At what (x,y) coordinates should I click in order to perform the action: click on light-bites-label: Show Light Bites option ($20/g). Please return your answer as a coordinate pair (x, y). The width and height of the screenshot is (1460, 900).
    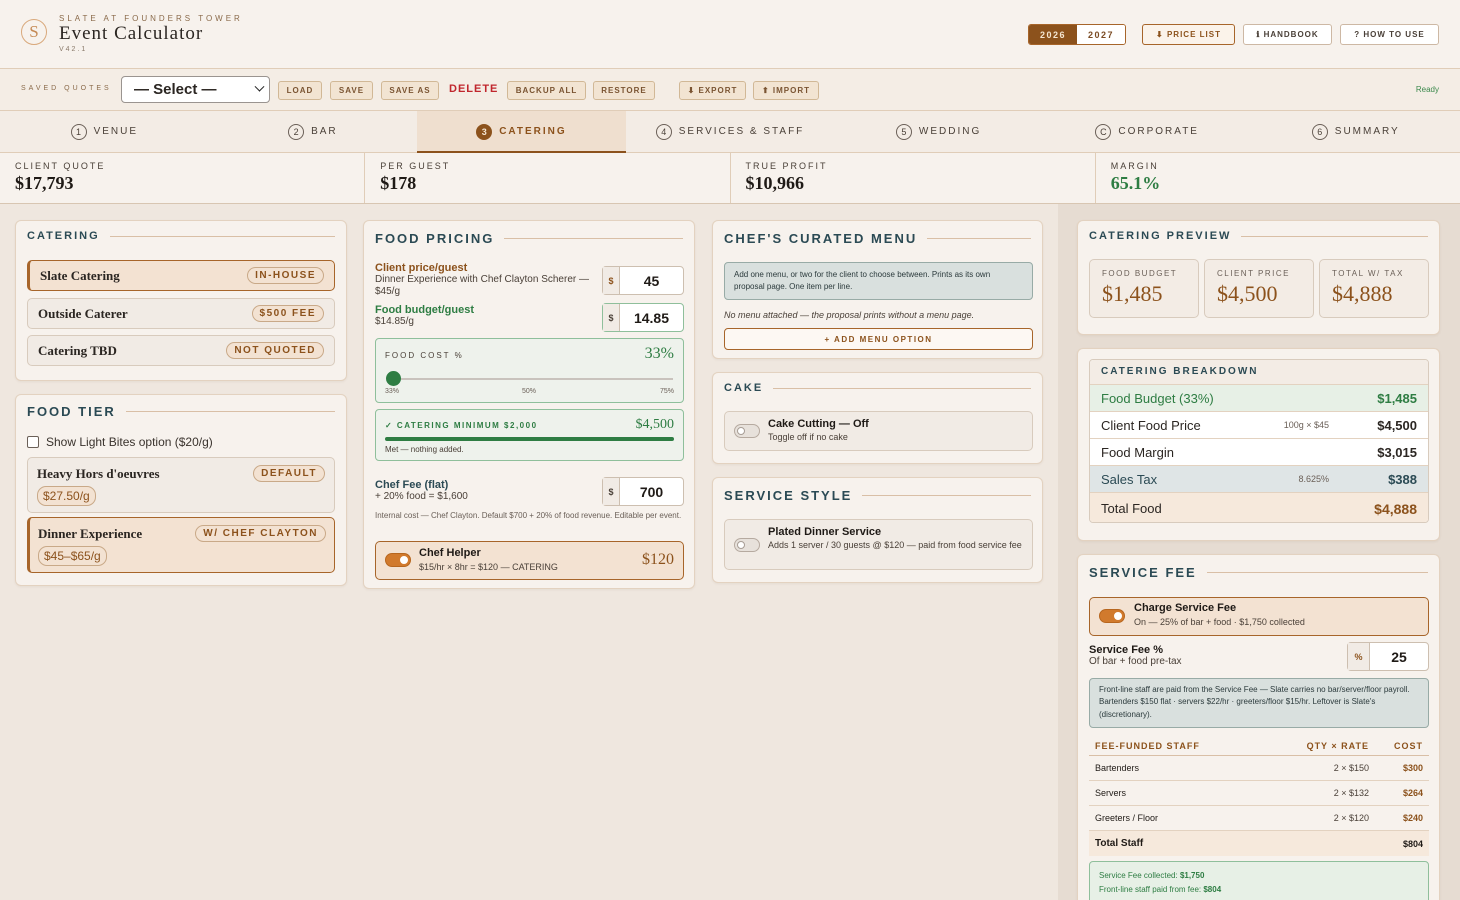
    Looking at the image, I should click on (129, 442).